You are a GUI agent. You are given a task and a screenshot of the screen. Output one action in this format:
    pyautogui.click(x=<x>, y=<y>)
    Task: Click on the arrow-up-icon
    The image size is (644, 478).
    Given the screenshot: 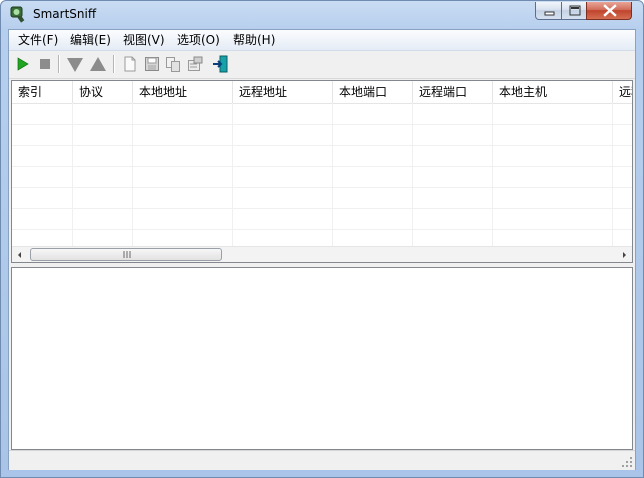 What is the action you would take?
    pyautogui.click(x=98, y=64)
    